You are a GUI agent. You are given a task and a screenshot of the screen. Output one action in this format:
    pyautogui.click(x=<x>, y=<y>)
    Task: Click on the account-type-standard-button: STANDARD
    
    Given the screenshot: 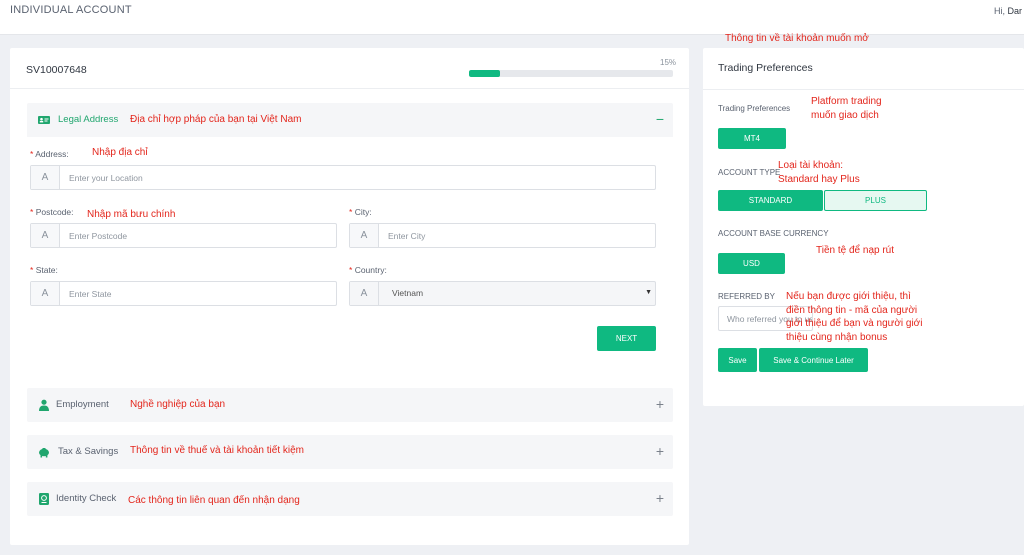 What is the action you would take?
    pyautogui.click(x=770, y=200)
    